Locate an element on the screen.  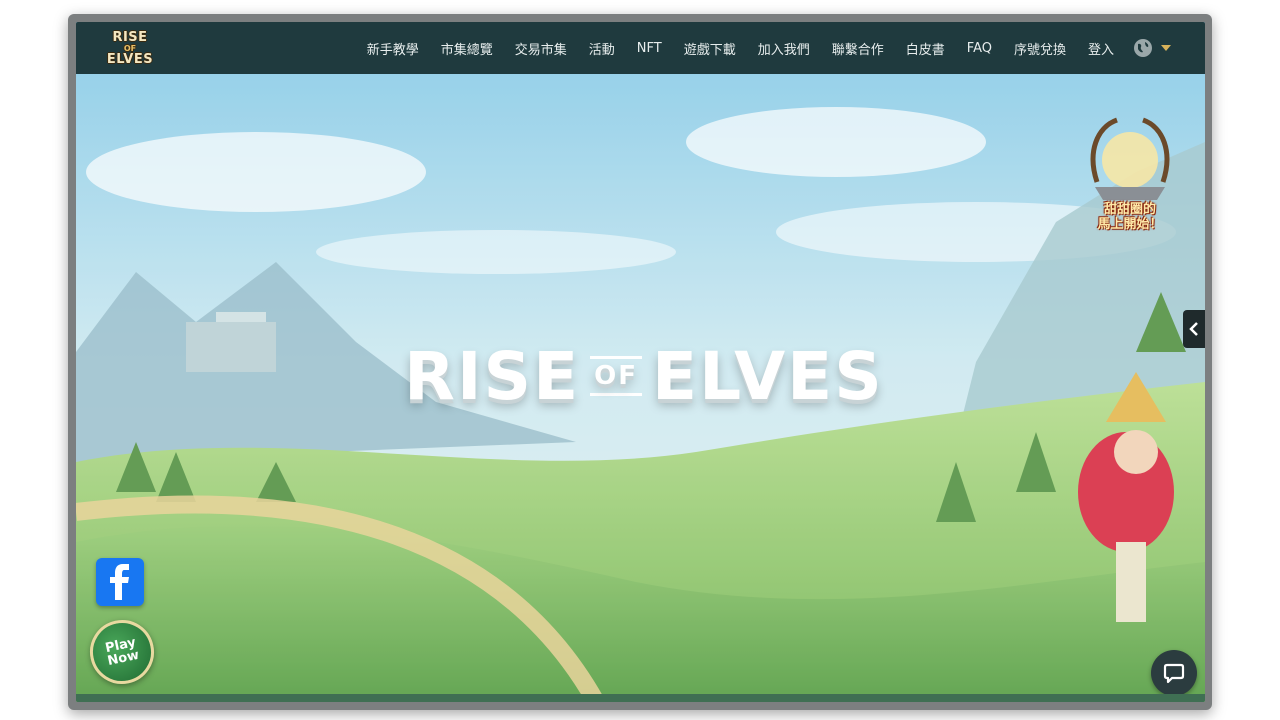
hero-title-rise: RISE is located at coordinates (492, 376).